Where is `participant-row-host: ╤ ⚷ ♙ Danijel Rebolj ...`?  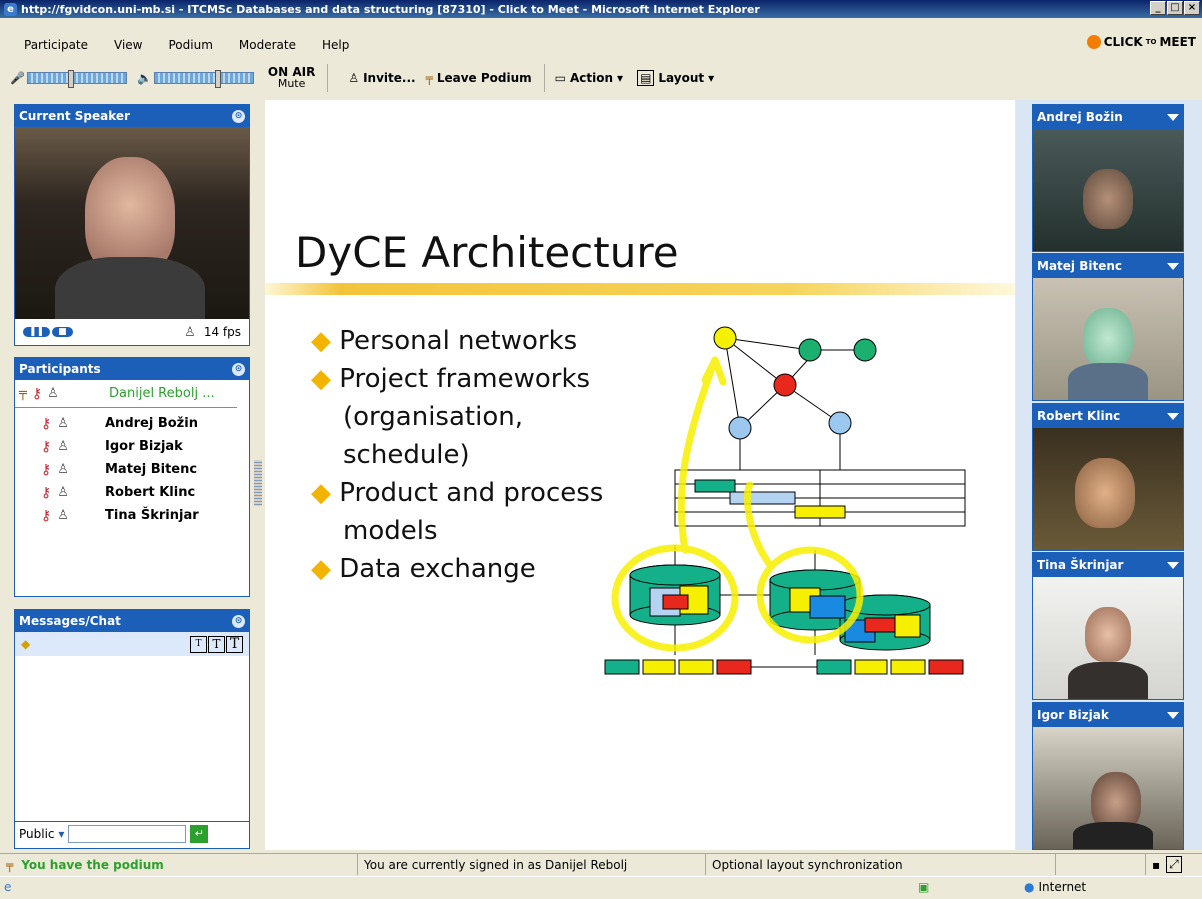 participant-row-host: ╤ ⚷ ♙ Danijel Rebolj ... is located at coordinates (126, 394).